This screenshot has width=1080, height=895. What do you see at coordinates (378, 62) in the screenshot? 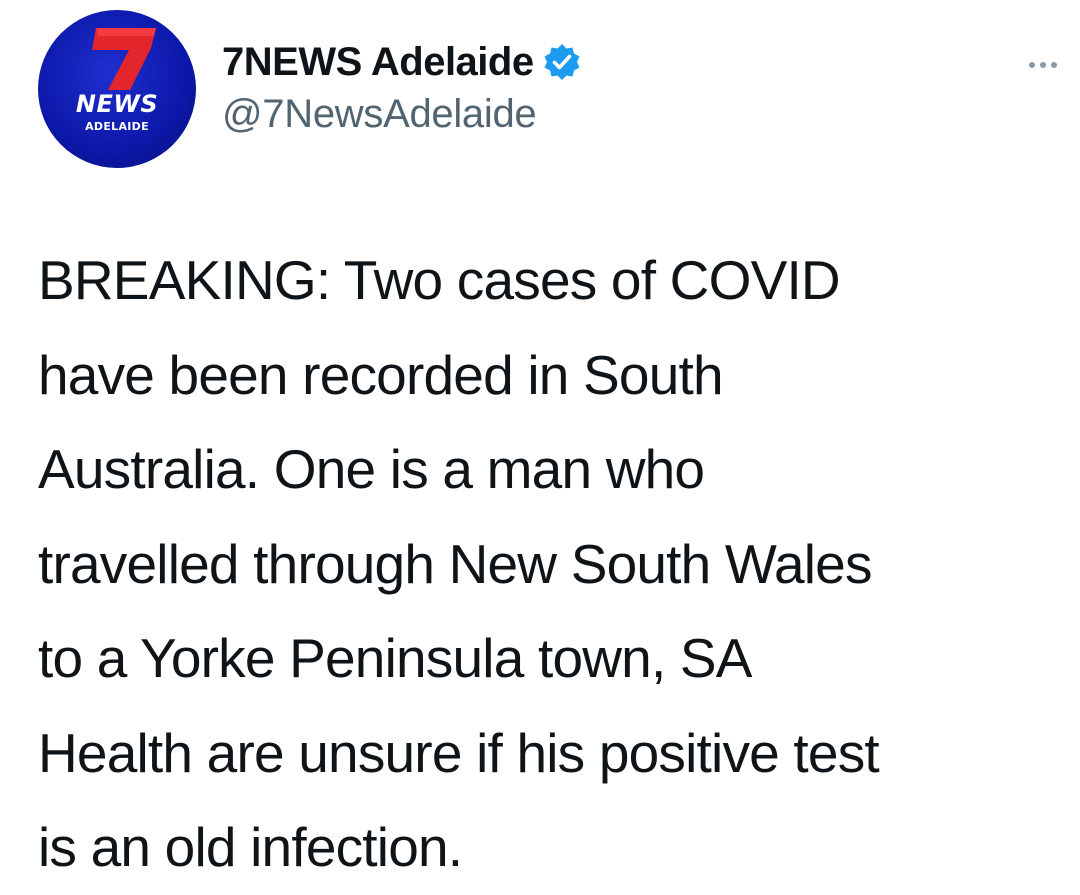
I see `display-name: 7NEWS Adelaide` at bounding box center [378, 62].